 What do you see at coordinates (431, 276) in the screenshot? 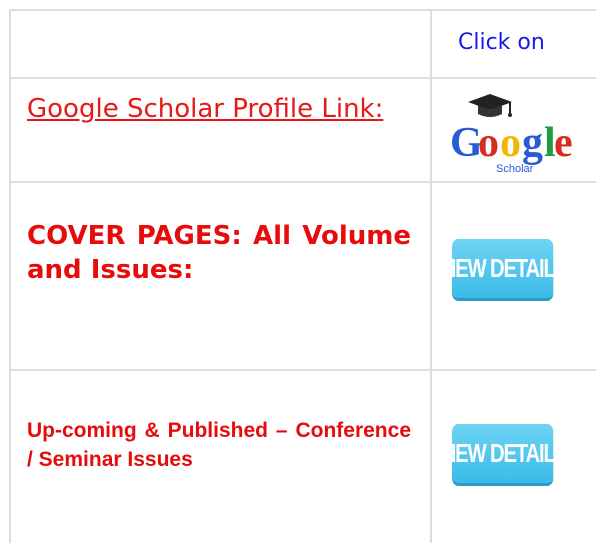
I see `table-column-divider` at bounding box center [431, 276].